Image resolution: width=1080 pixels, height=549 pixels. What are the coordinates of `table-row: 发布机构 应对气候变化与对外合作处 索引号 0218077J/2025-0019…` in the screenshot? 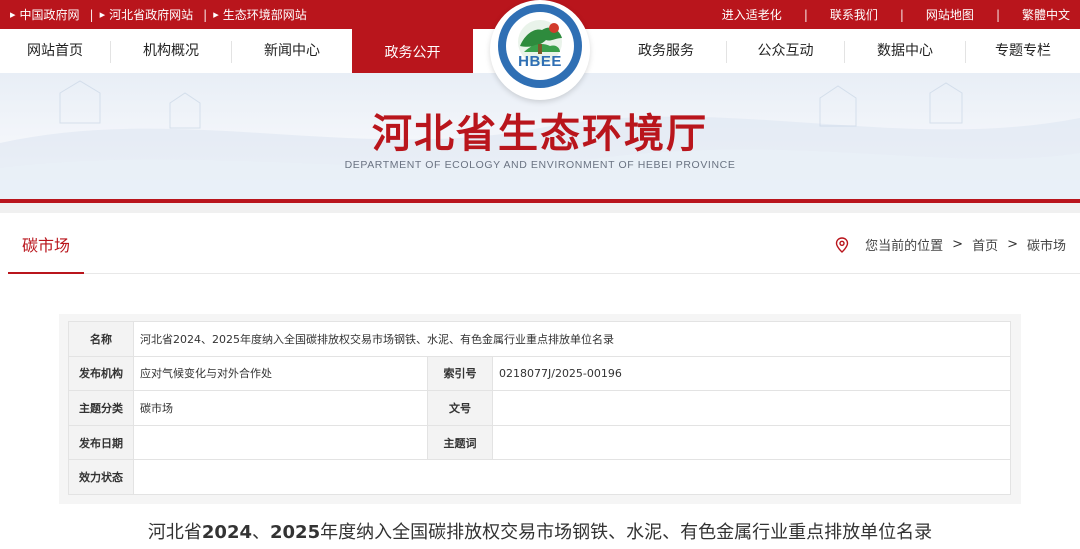 It's located at (540, 373).